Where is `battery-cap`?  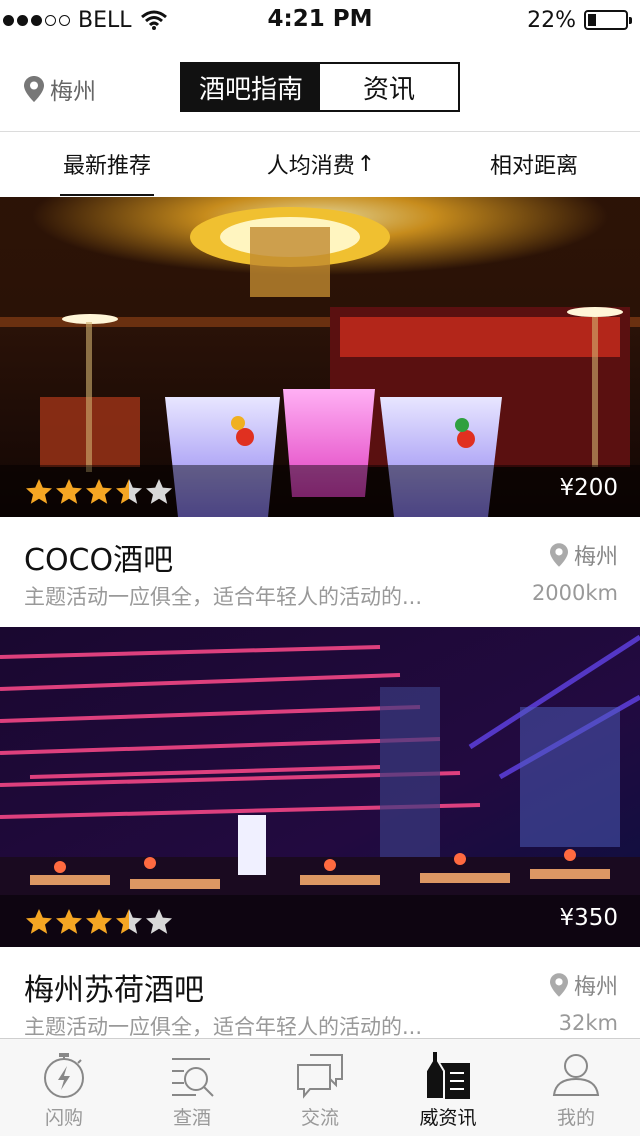
battery-cap is located at coordinates (630, 20).